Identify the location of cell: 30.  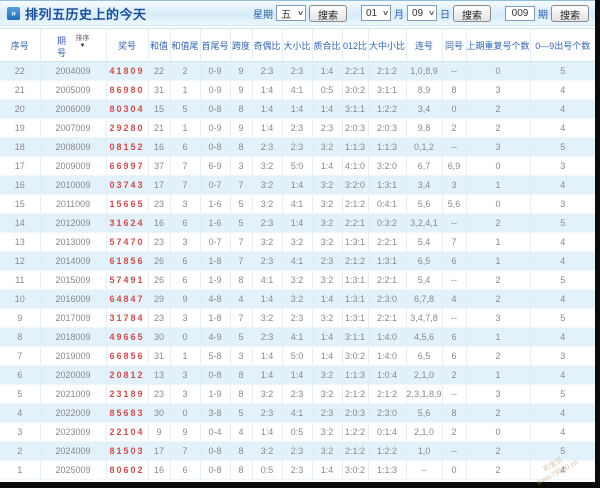
(159, 337).